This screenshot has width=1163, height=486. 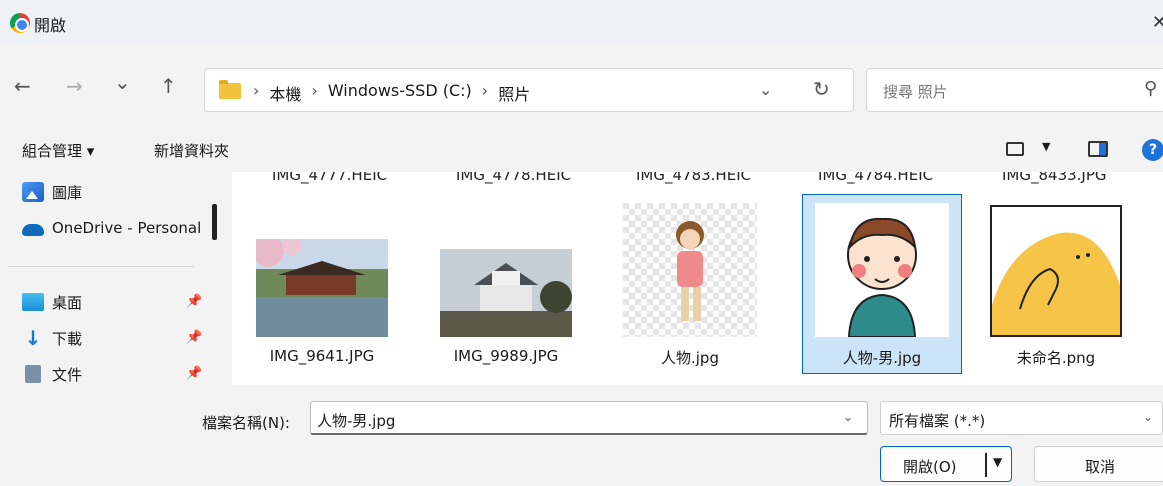 I want to click on open-options-arrow-icon: ▼, so click(x=997, y=462).